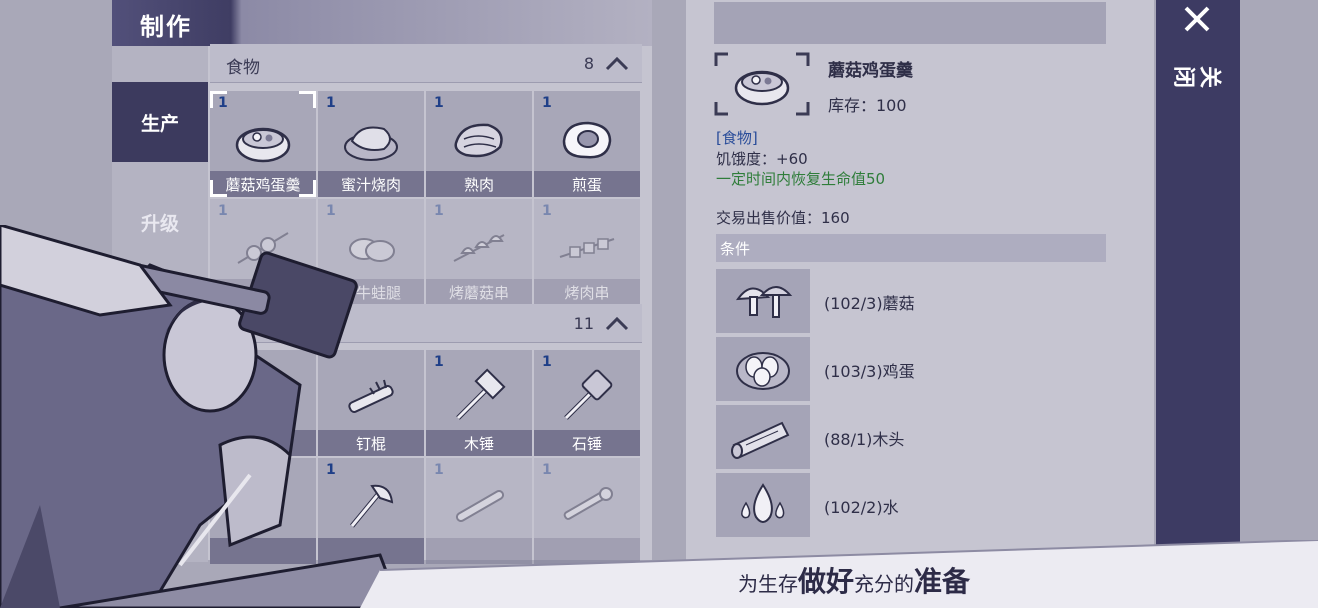  I want to click on detail-item-effect: 一定时间内恢复生命值50, so click(801, 179).